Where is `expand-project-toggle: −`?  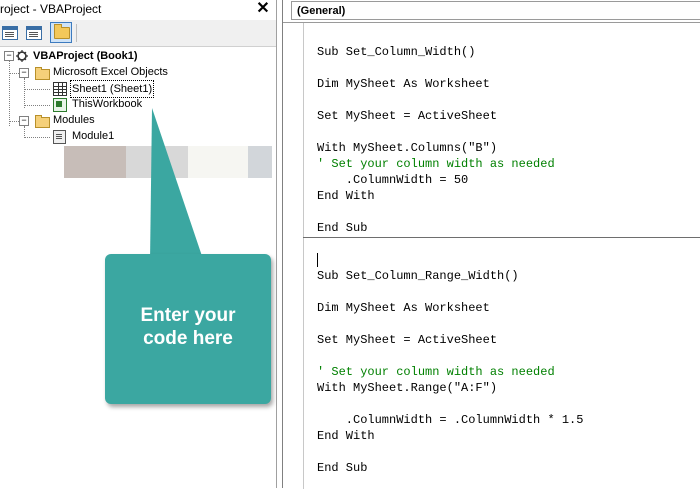 expand-project-toggle: − is located at coordinates (9, 56).